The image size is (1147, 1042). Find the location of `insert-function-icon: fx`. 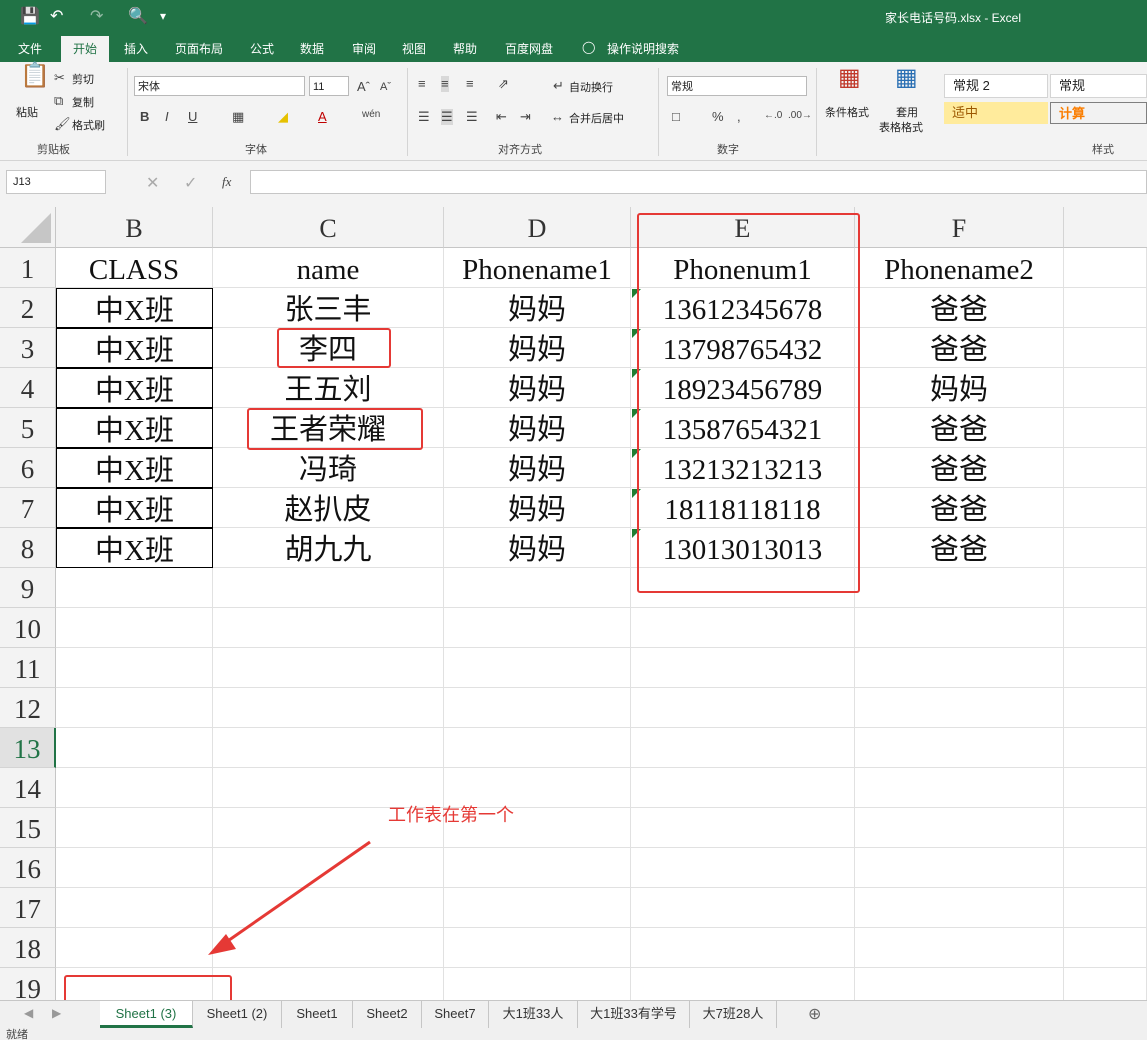

insert-function-icon: fx is located at coordinates (226, 182).